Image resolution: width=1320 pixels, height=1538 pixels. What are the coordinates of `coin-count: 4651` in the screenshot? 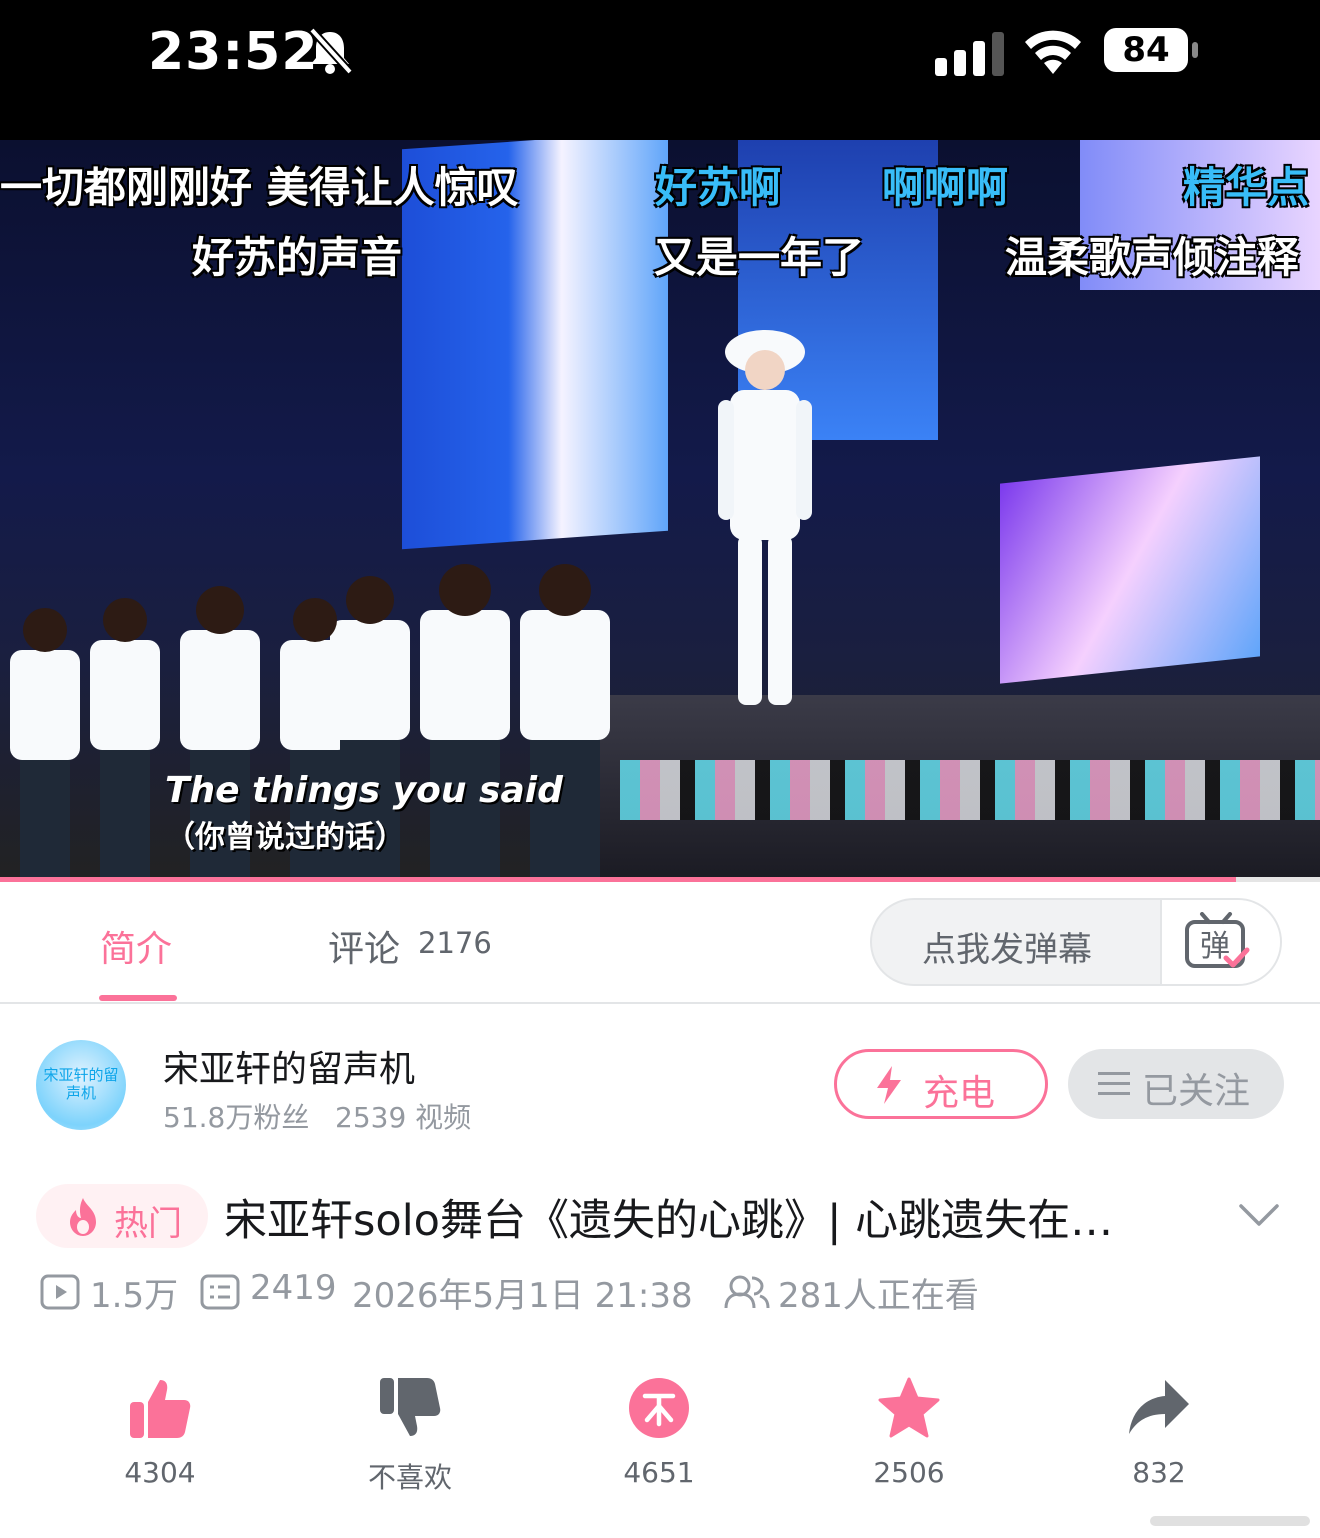 It's located at (659, 1472).